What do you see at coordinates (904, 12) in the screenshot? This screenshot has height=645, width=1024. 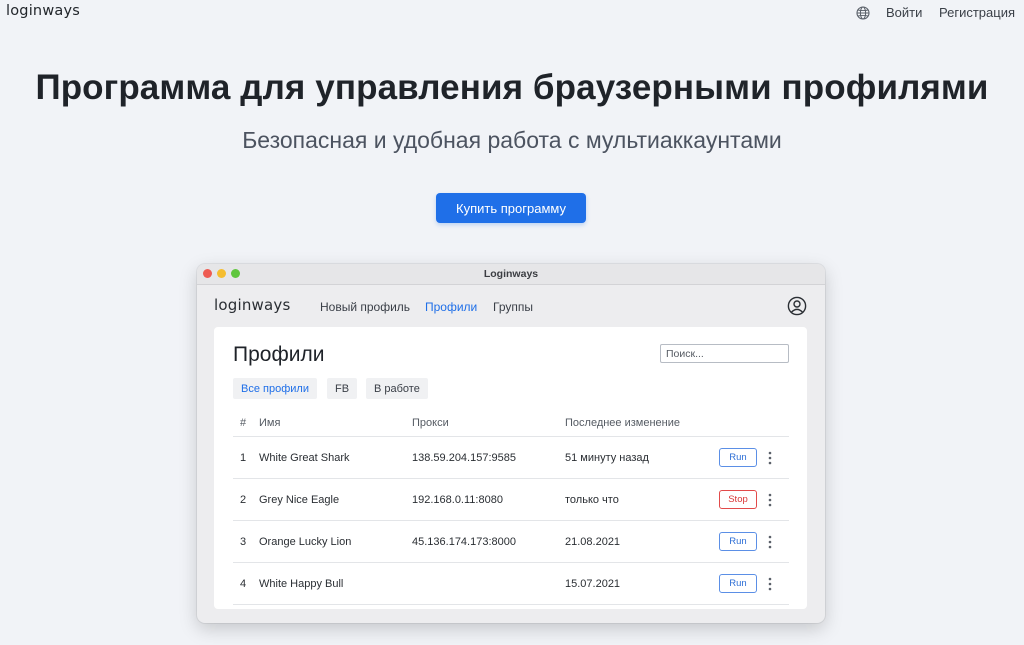 I see `login-link: Войти` at bounding box center [904, 12].